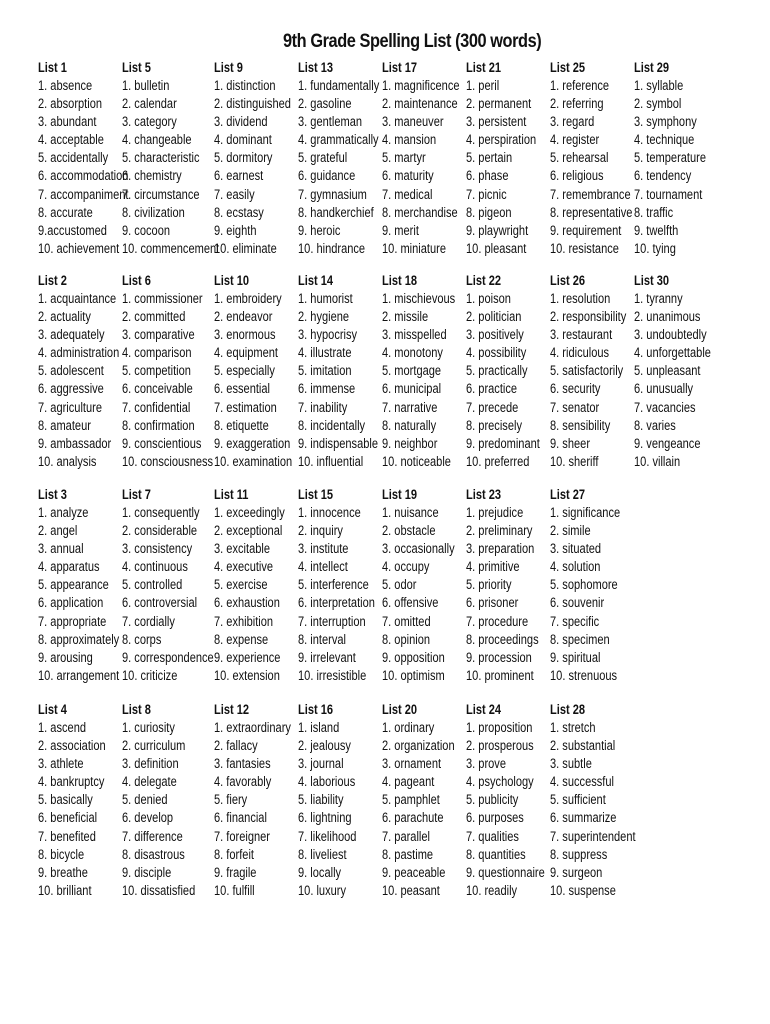  Describe the element at coordinates (484, 67) in the screenshot. I see `list-heading: List 21` at that location.